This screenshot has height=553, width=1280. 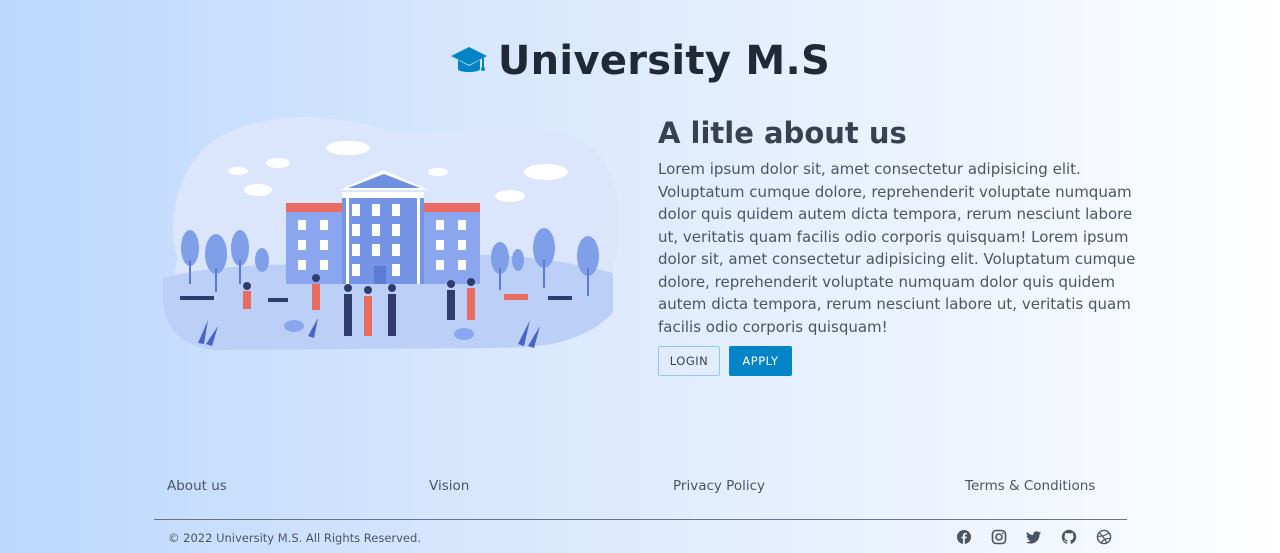 I want to click on instagram-icon, so click(x=999, y=537).